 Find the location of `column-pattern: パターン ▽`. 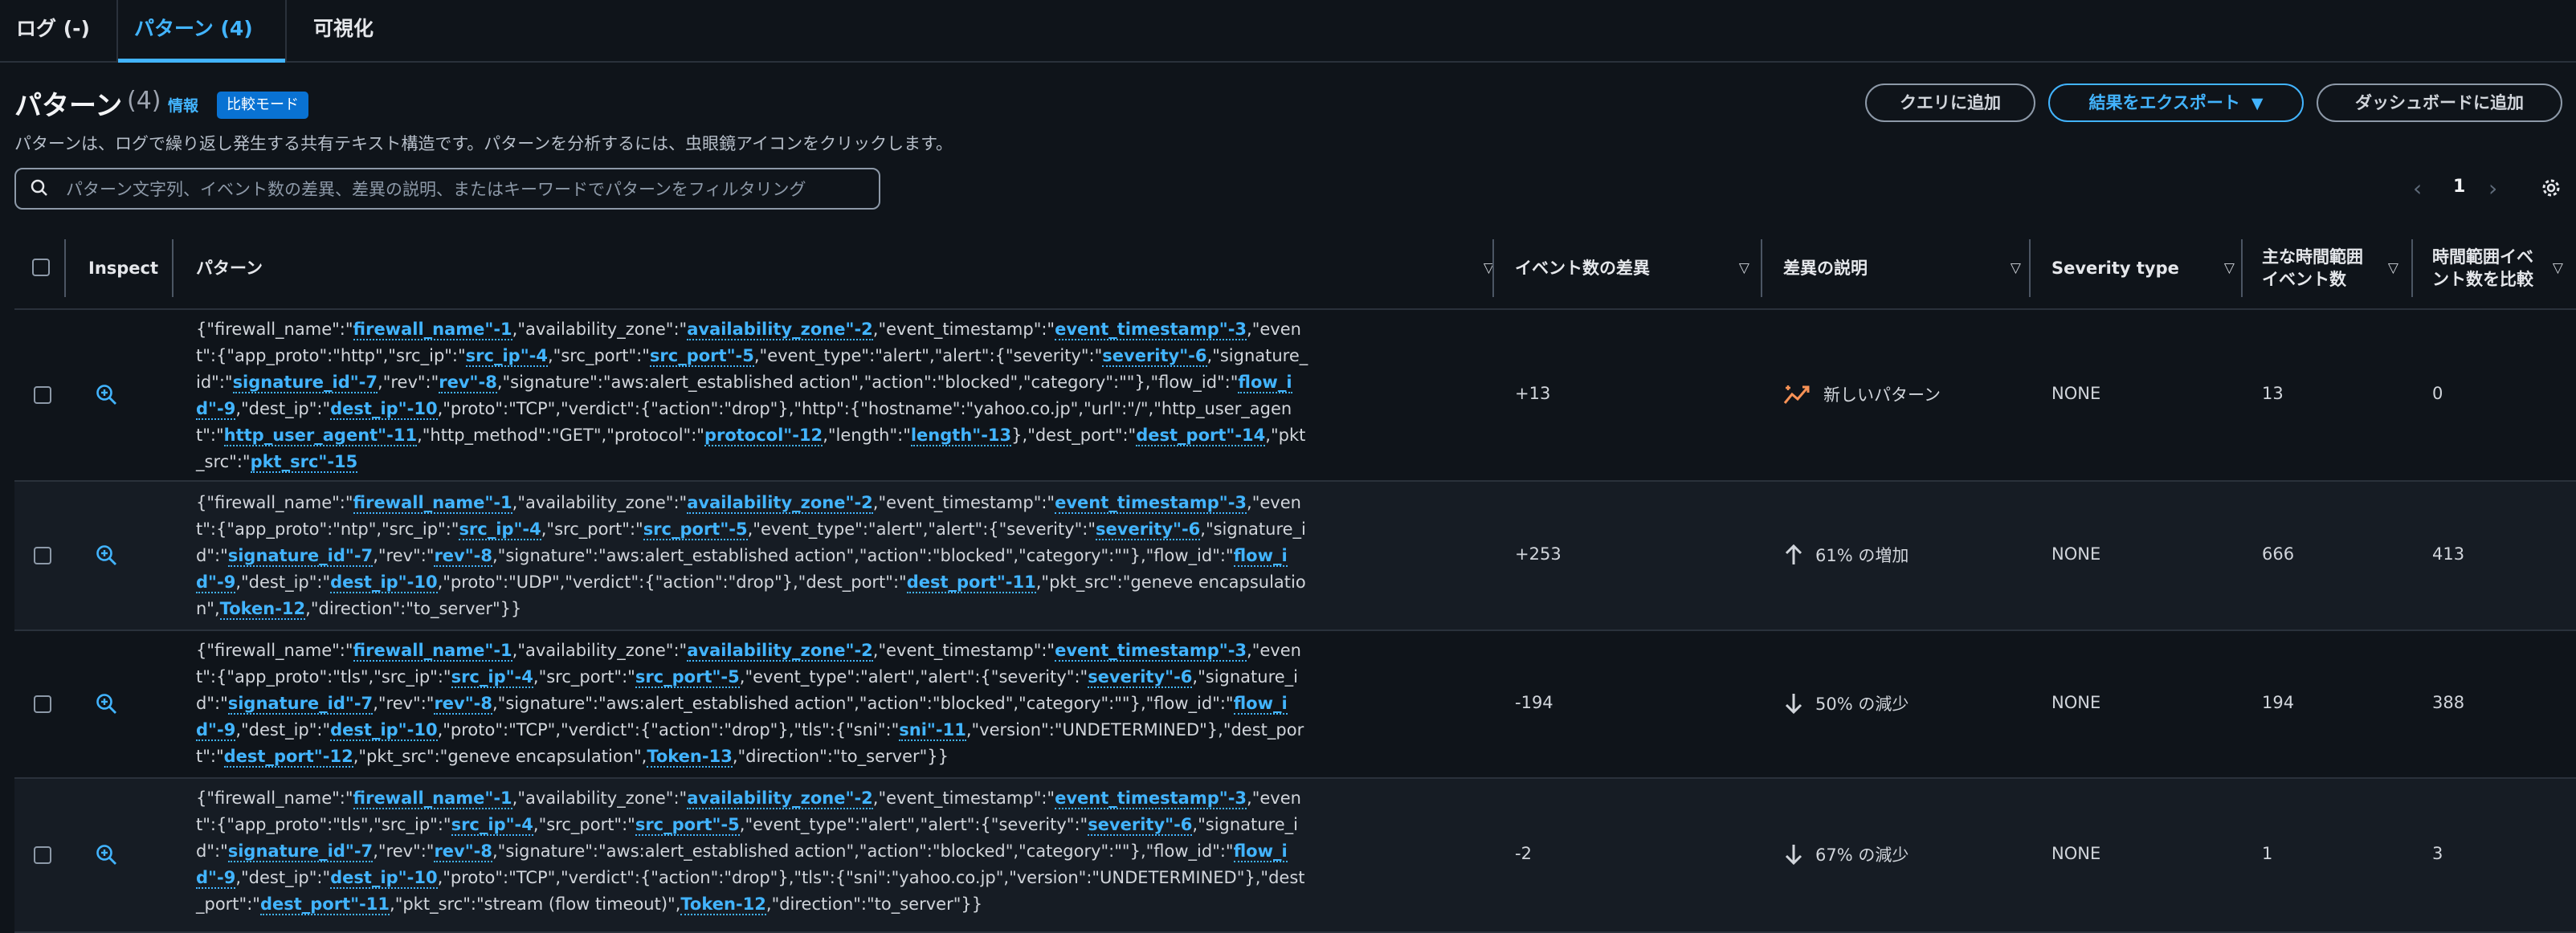

column-pattern: パターン ▽ is located at coordinates (851, 268).